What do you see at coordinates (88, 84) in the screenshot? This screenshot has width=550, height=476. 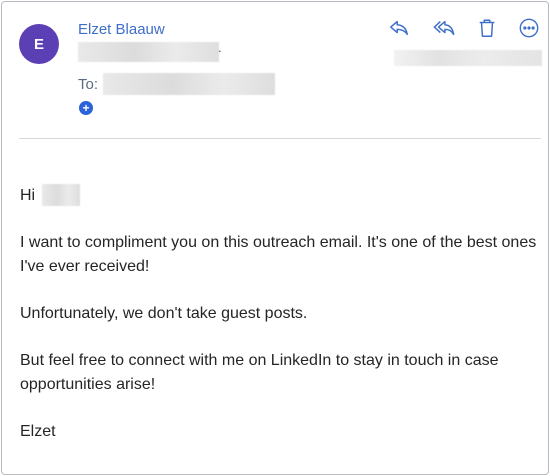 I see `to-label: To:` at bounding box center [88, 84].